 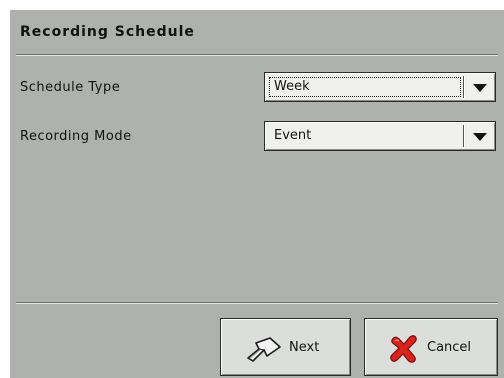 I want to click on red-x-icon, so click(x=403, y=349).